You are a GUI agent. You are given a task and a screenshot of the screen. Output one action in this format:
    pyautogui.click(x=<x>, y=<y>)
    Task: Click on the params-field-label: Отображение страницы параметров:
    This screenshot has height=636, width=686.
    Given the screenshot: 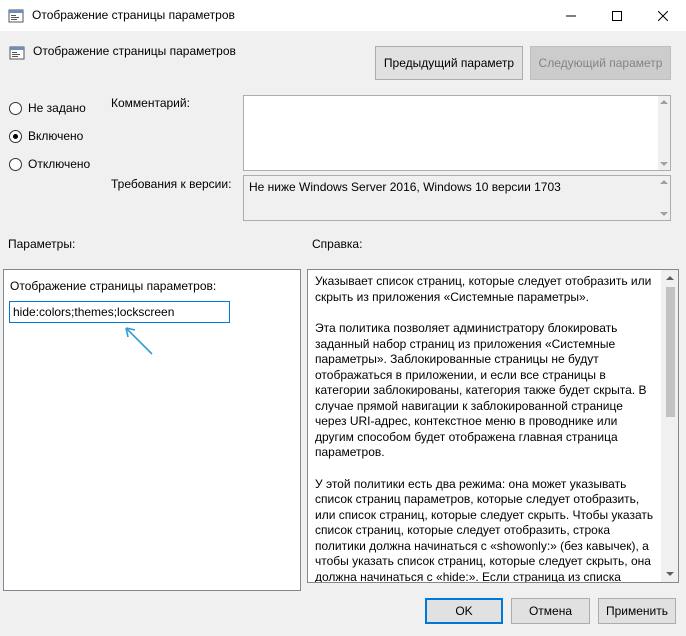 What is the action you would take?
    pyautogui.click(x=113, y=286)
    